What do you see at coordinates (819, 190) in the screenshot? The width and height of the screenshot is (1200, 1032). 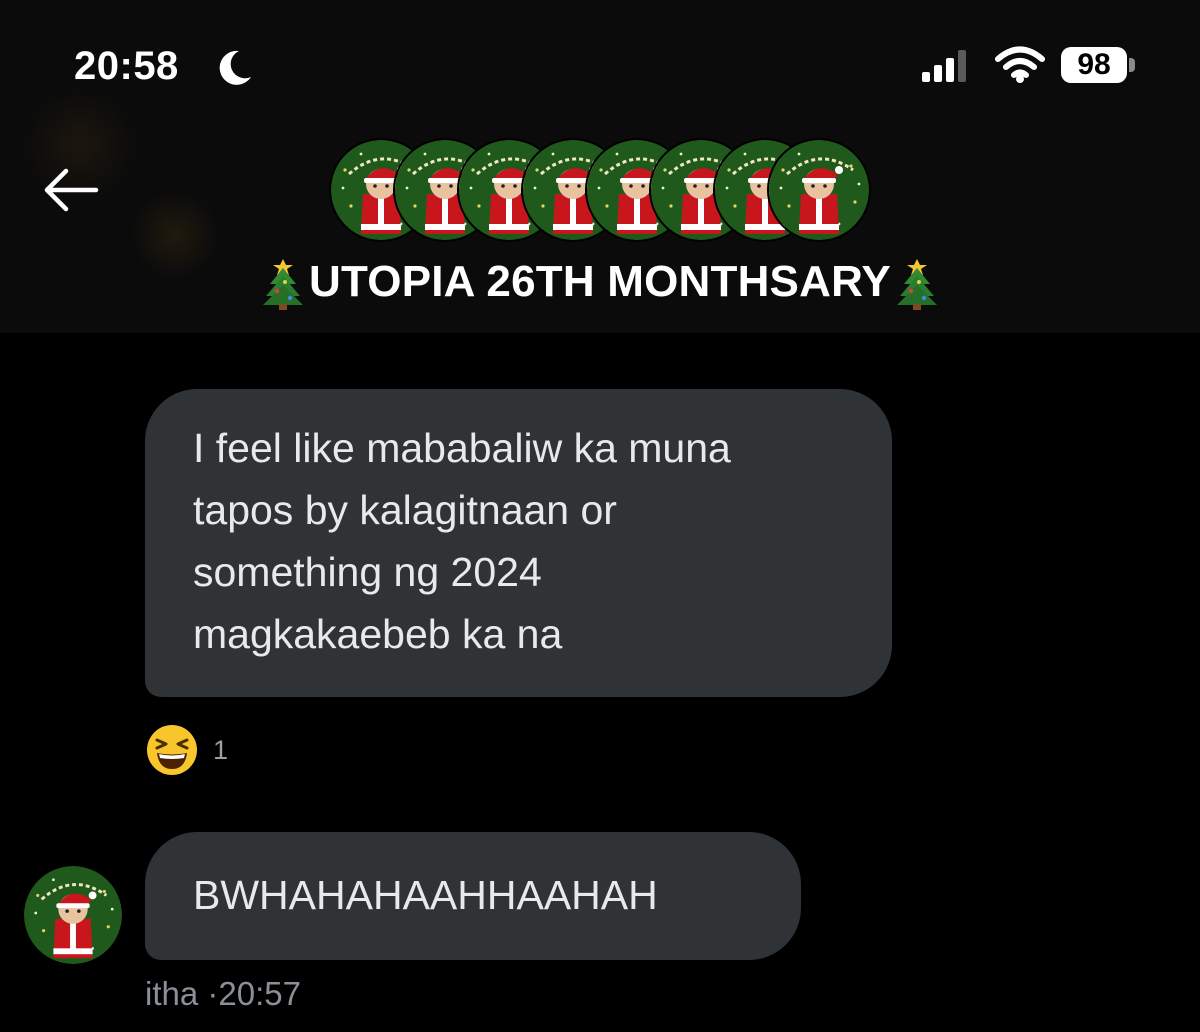 I see `member-avatar` at bounding box center [819, 190].